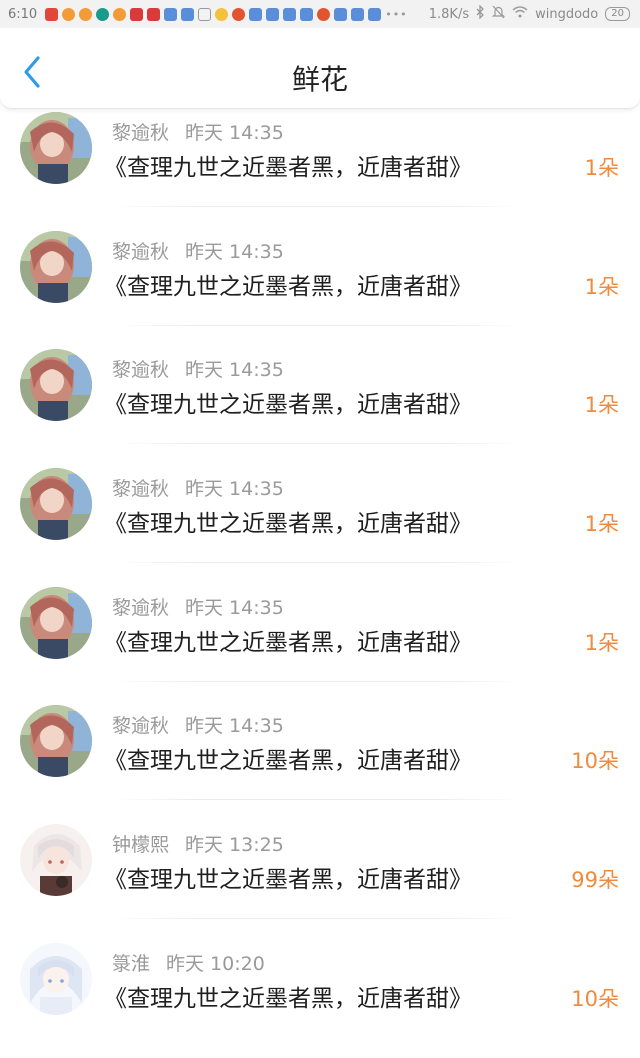 This screenshot has height=1058, width=640. I want to click on more-dots-icon: •••, so click(396, 14).